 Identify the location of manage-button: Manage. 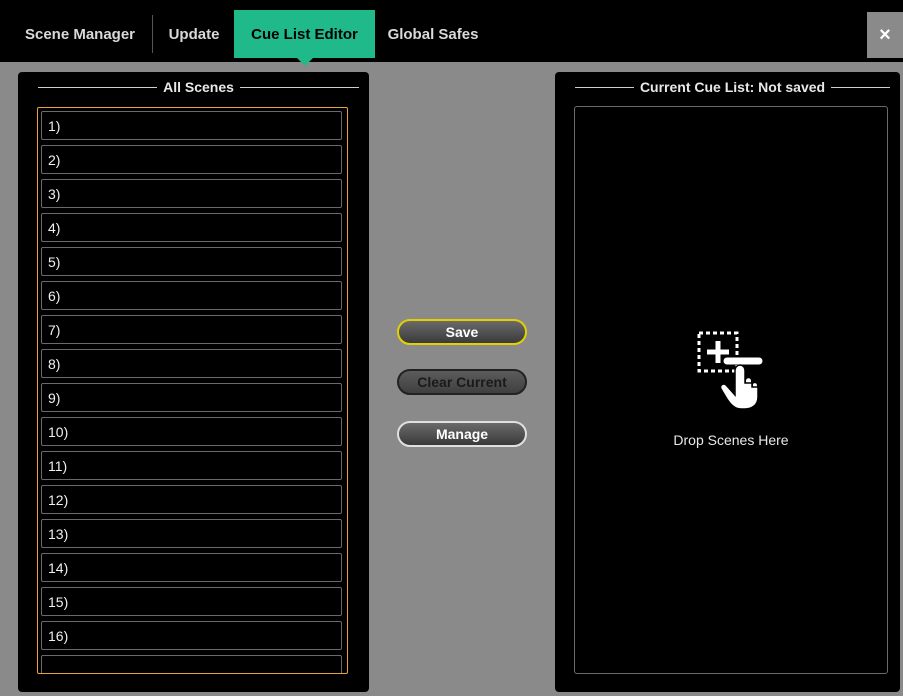
(462, 434).